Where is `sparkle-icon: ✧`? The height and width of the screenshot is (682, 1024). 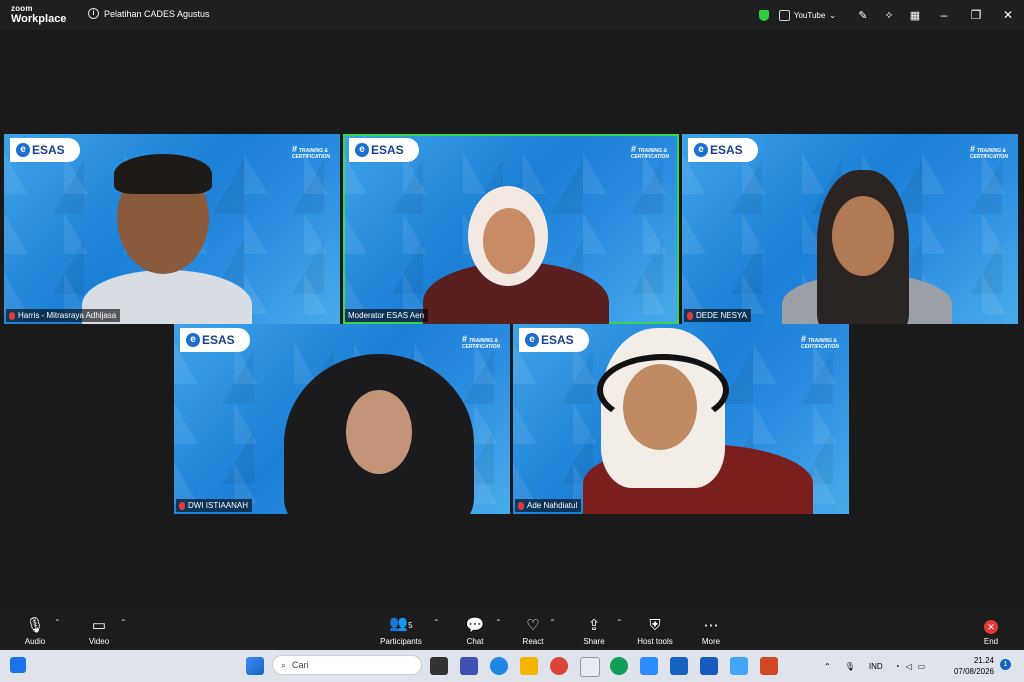
sparkle-icon: ✧ is located at coordinates (889, 15).